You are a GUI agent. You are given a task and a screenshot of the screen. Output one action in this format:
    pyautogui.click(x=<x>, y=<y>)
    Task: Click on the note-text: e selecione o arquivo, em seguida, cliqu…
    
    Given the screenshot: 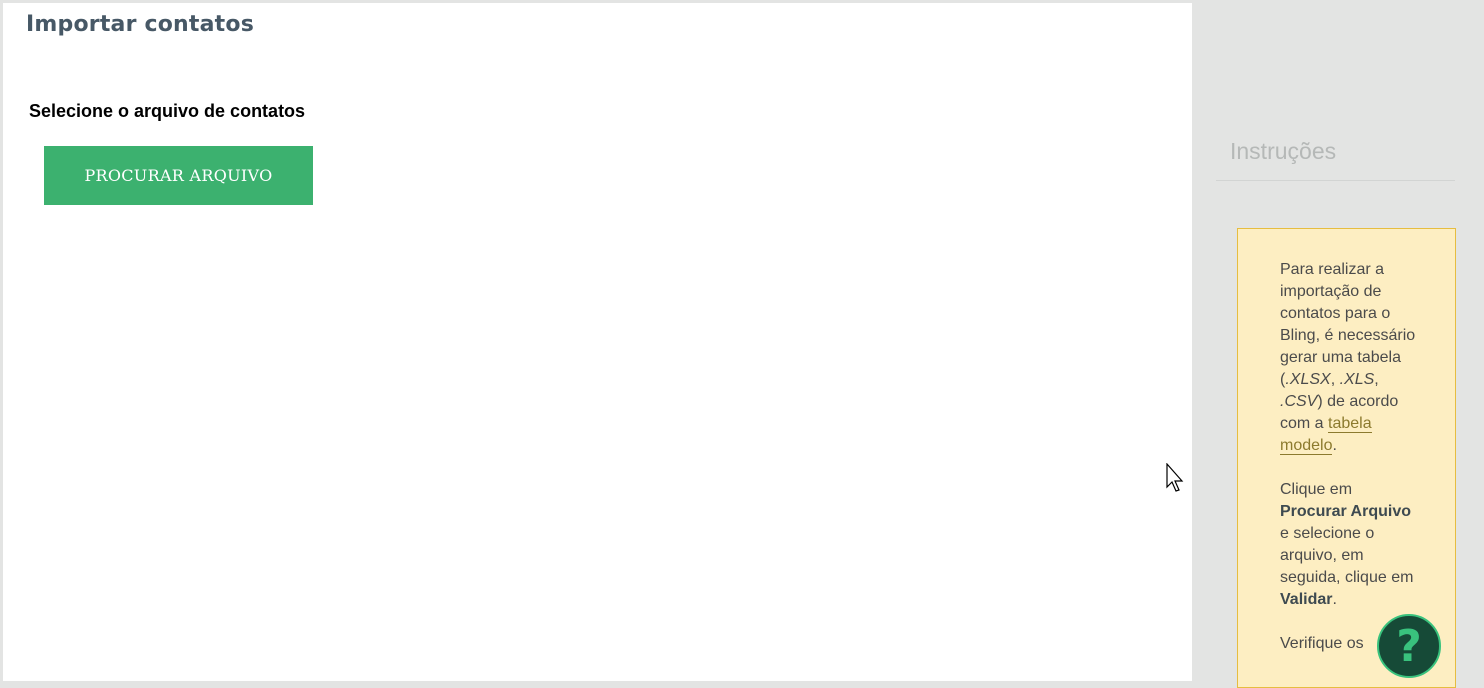 What is the action you would take?
    pyautogui.click(x=1347, y=555)
    